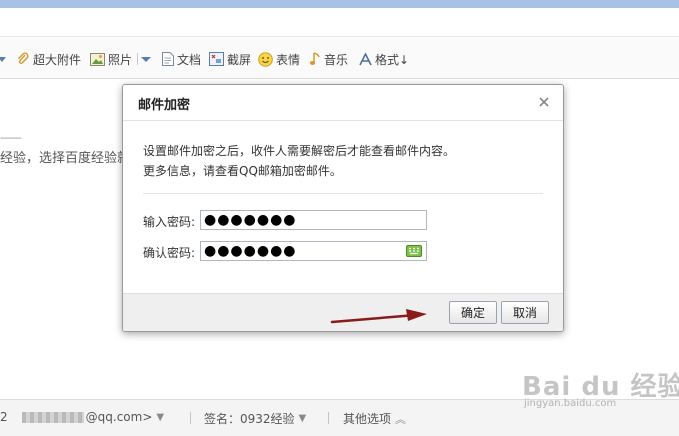  What do you see at coordinates (365, 58) in the screenshot?
I see `font-format-icon` at bounding box center [365, 58].